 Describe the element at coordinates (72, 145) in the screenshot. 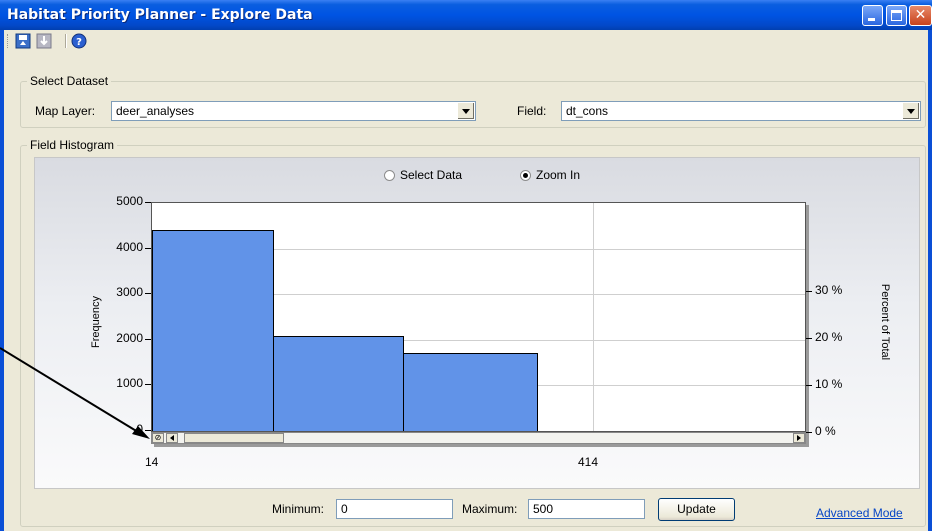

I see `field-histogram-legend: Field Histogram` at that location.